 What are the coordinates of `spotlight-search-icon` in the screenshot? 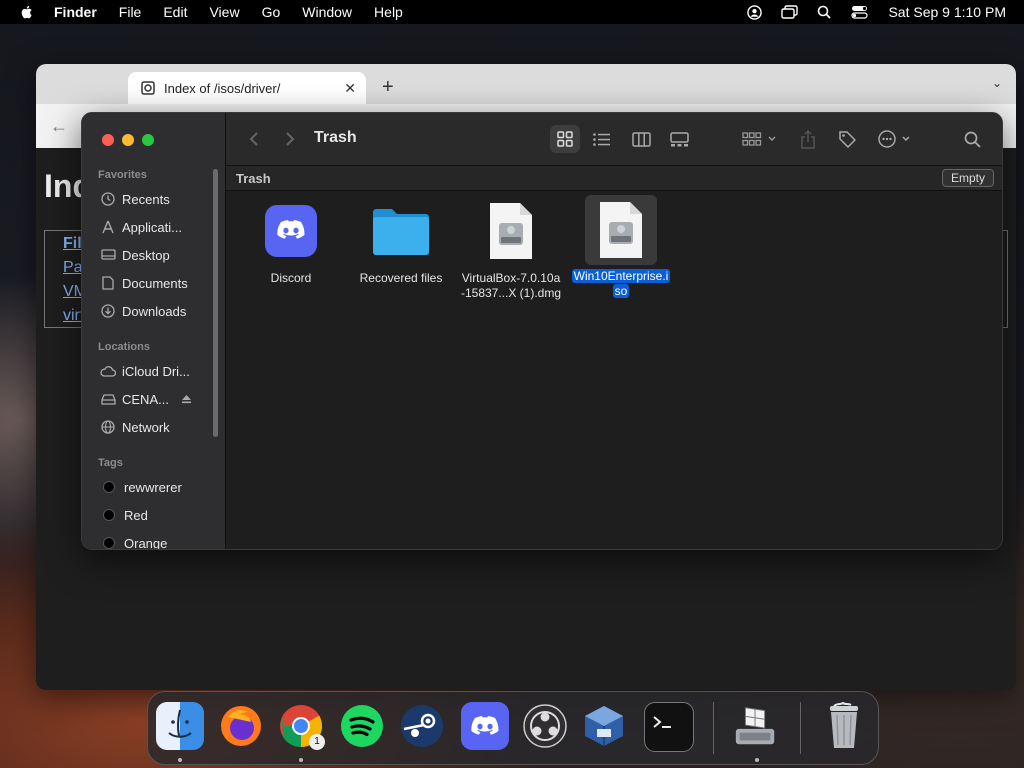 It's located at (824, 12).